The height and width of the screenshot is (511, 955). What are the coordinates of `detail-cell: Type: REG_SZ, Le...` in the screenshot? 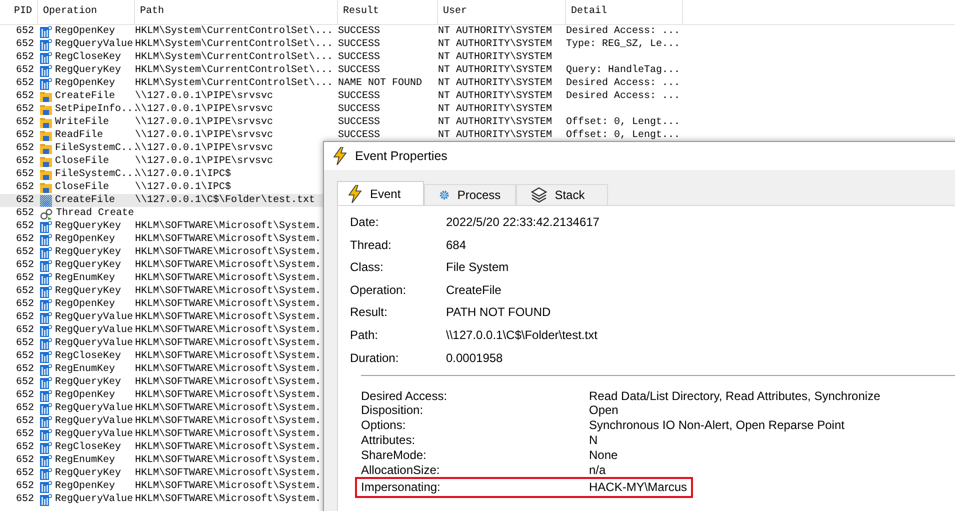 It's located at (623, 44).